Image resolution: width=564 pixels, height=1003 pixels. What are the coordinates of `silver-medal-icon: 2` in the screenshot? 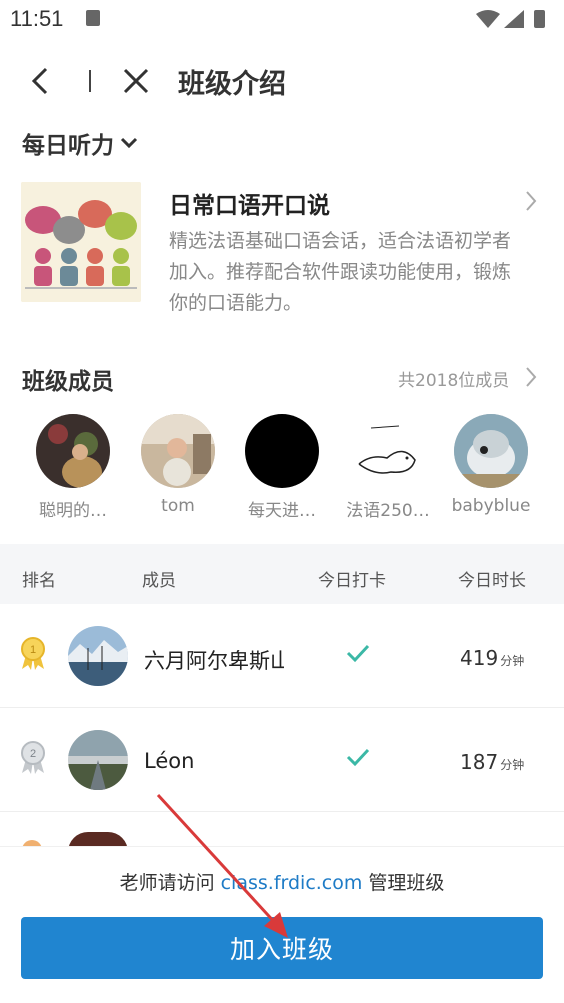 It's located at (33, 760).